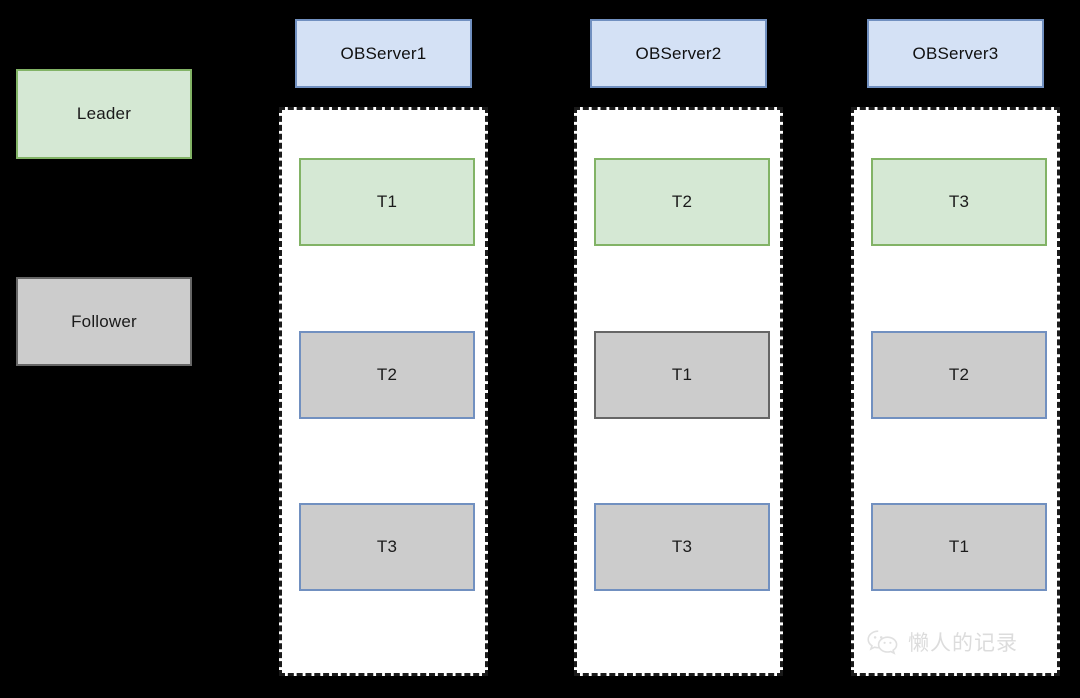 Image resolution: width=1080 pixels, height=698 pixels. I want to click on server-name-label: OBServer1, so click(383, 53).